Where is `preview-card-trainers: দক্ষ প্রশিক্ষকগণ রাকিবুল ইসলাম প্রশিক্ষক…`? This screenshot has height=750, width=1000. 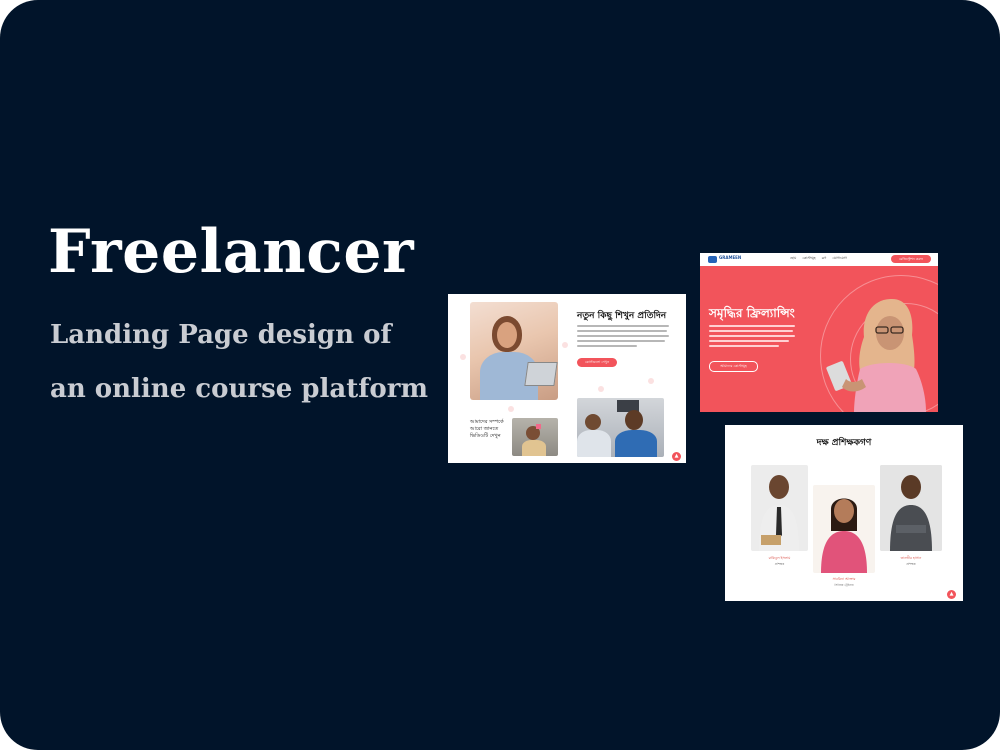 preview-card-trainers: দক্ষ প্রশিক্ষকগণ রাকিবুল ইসলাম প্রশিক্ষক… is located at coordinates (844, 513).